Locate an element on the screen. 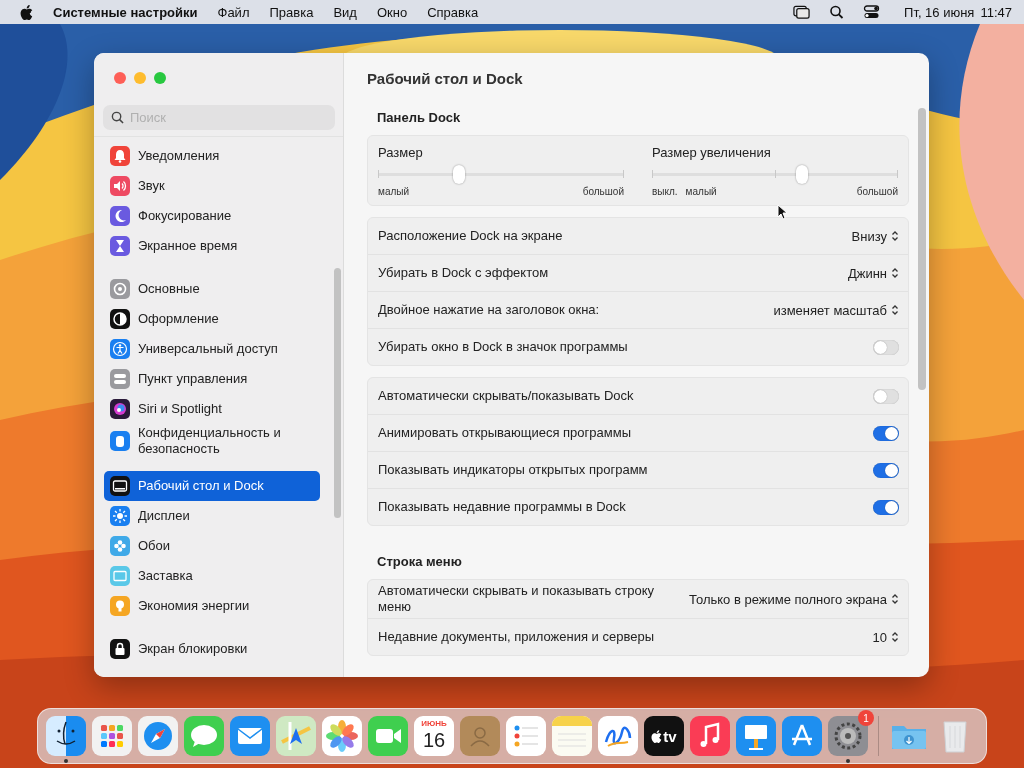 The width and height of the screenshot is (1024, 768). window-title: Рабочий стол и Dock is located at coordinates (445, 79).